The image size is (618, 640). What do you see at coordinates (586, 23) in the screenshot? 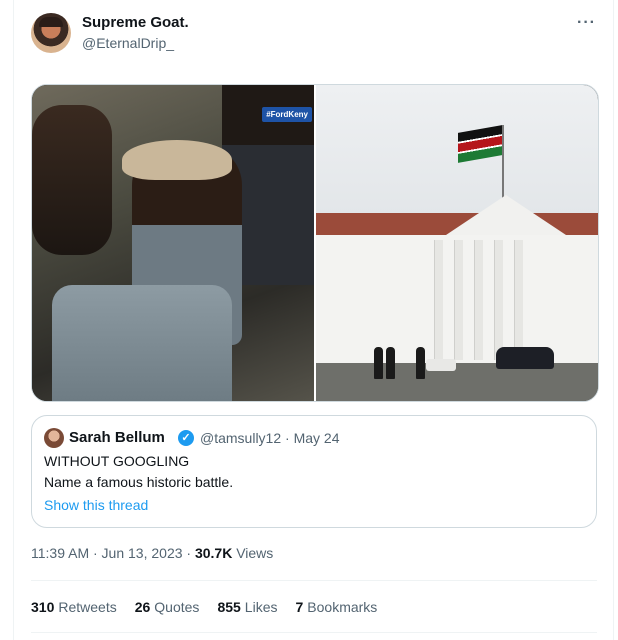
I see `more-horizontal-icon: ···` at bounding box center [586, 23].